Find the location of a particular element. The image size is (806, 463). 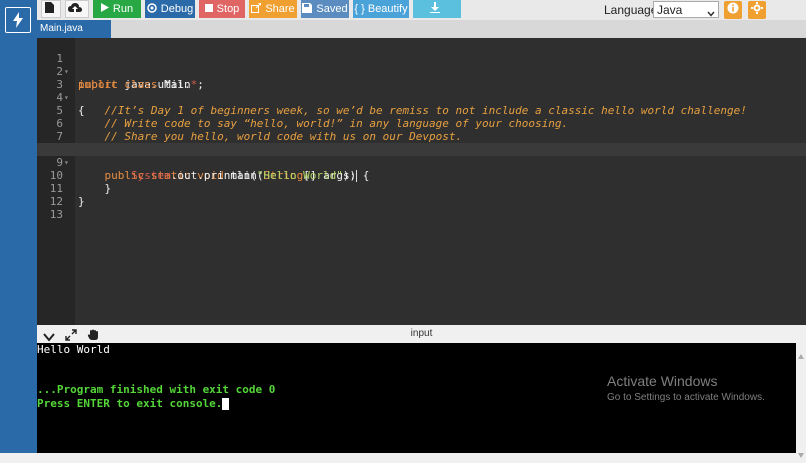

code-line: 2 public class Main is located at coordinates (421, 71).